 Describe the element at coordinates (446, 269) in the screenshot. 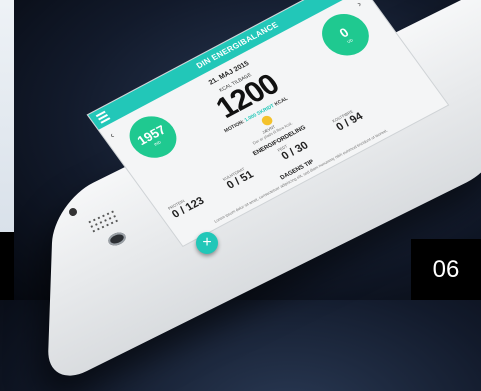

I see `slide-number-badge: 06` at that location.